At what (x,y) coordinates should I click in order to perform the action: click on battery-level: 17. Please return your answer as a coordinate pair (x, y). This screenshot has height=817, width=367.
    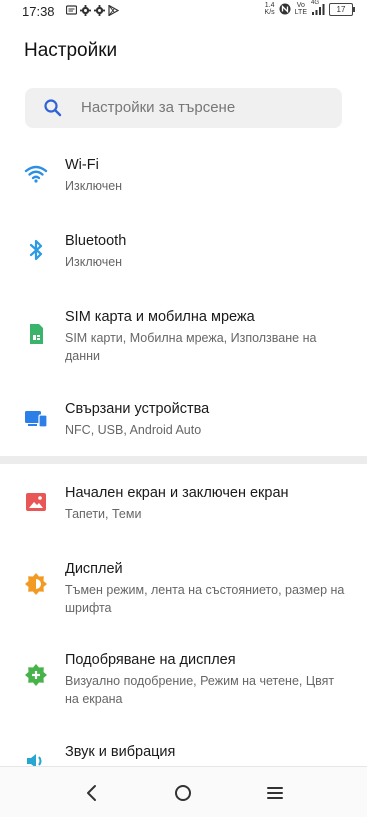
    Looking at the image, I should click on (341, 9).